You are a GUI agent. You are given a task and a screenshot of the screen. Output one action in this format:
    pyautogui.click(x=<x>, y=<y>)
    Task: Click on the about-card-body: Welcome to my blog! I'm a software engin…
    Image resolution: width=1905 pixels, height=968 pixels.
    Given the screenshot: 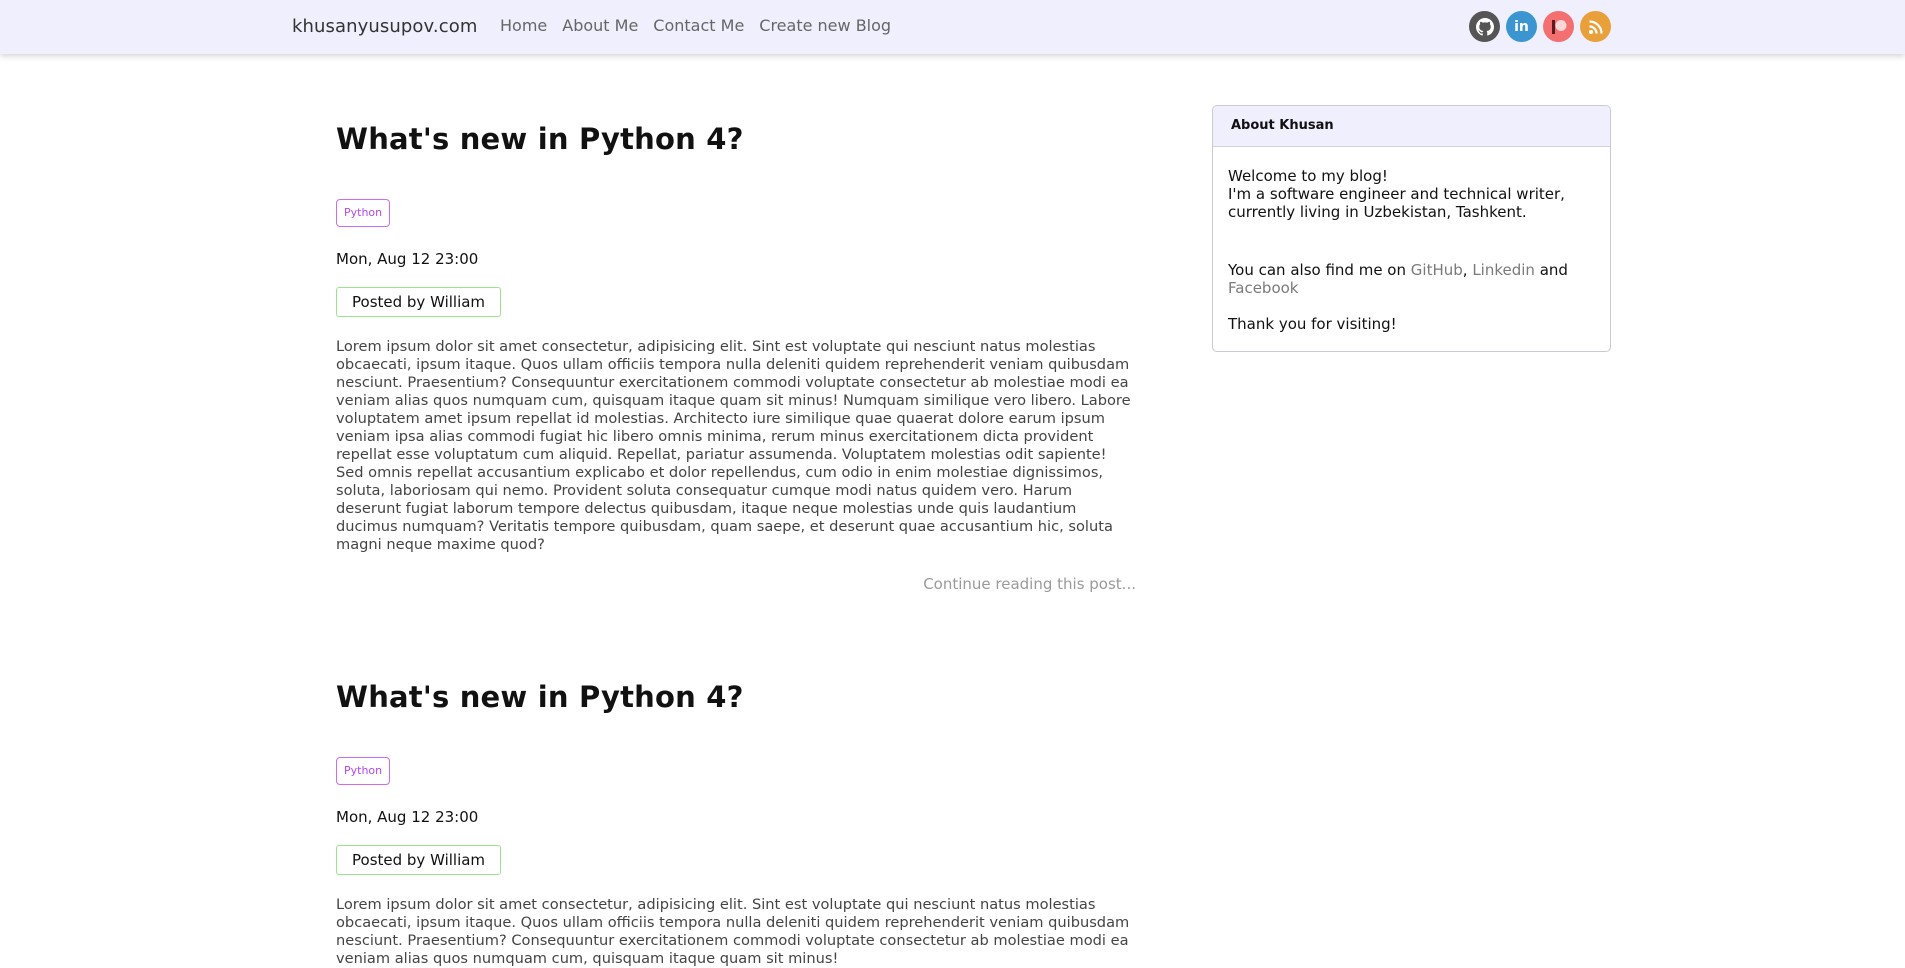 What is the action you would take?
    pyautogui.click(x=1411, y=249)
    